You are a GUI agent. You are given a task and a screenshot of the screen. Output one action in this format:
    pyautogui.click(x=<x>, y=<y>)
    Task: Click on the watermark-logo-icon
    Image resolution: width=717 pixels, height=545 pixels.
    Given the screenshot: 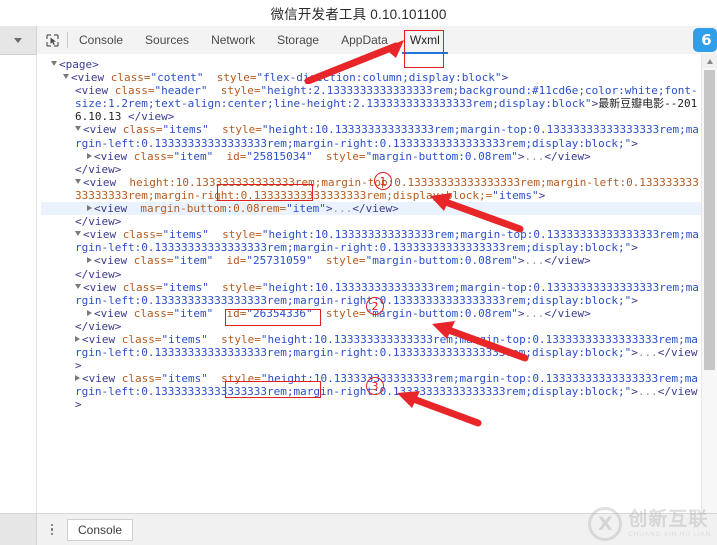 What is the action you would take?
    pyautogui.click(x=605, y=524)
    